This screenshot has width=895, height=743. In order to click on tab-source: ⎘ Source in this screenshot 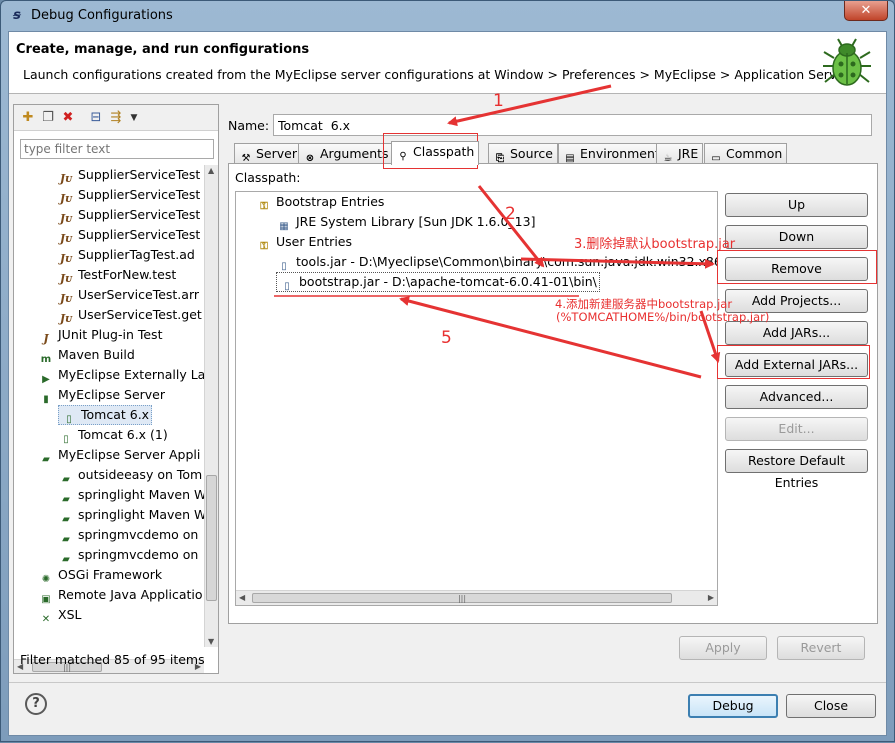, I will do `click(523, 153)`.